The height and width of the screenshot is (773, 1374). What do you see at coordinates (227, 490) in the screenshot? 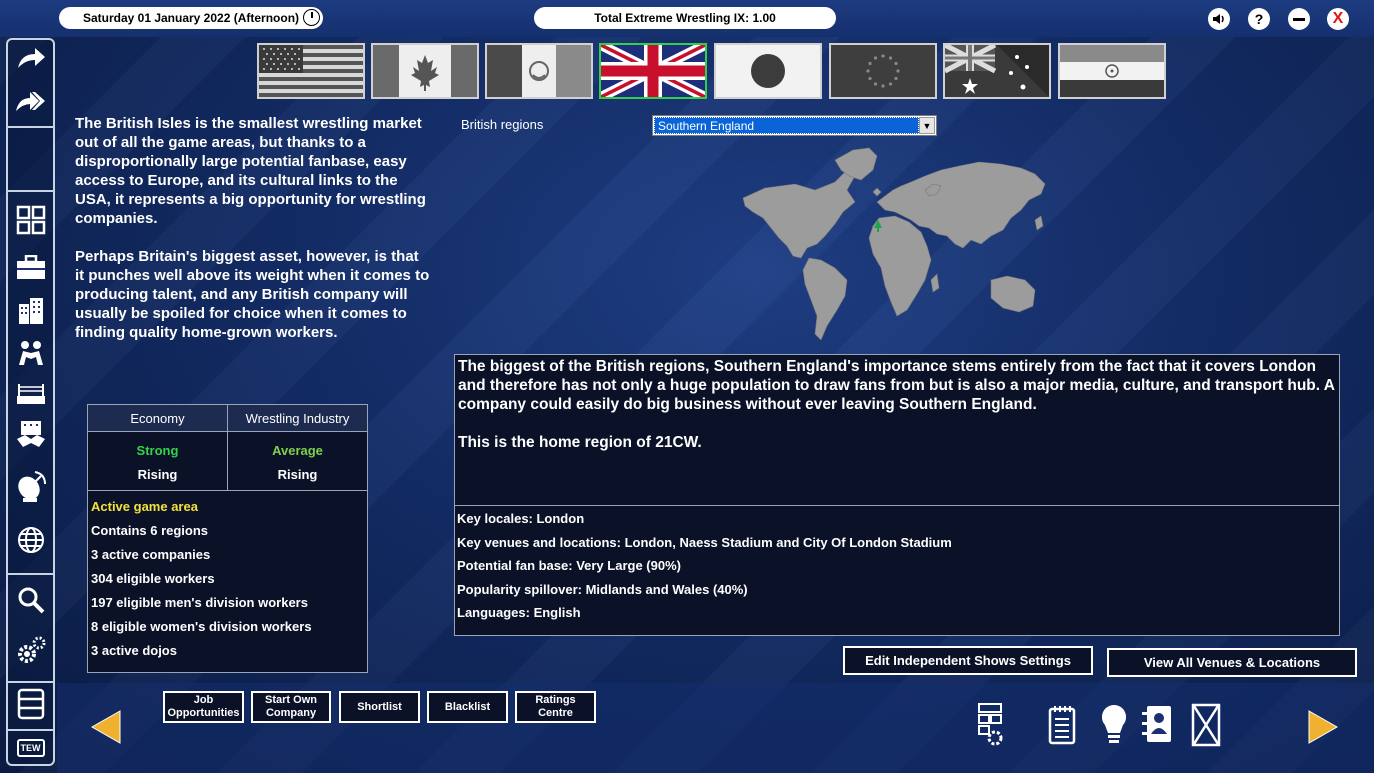
I see `stats-divider` at bounding box center [227, 490].